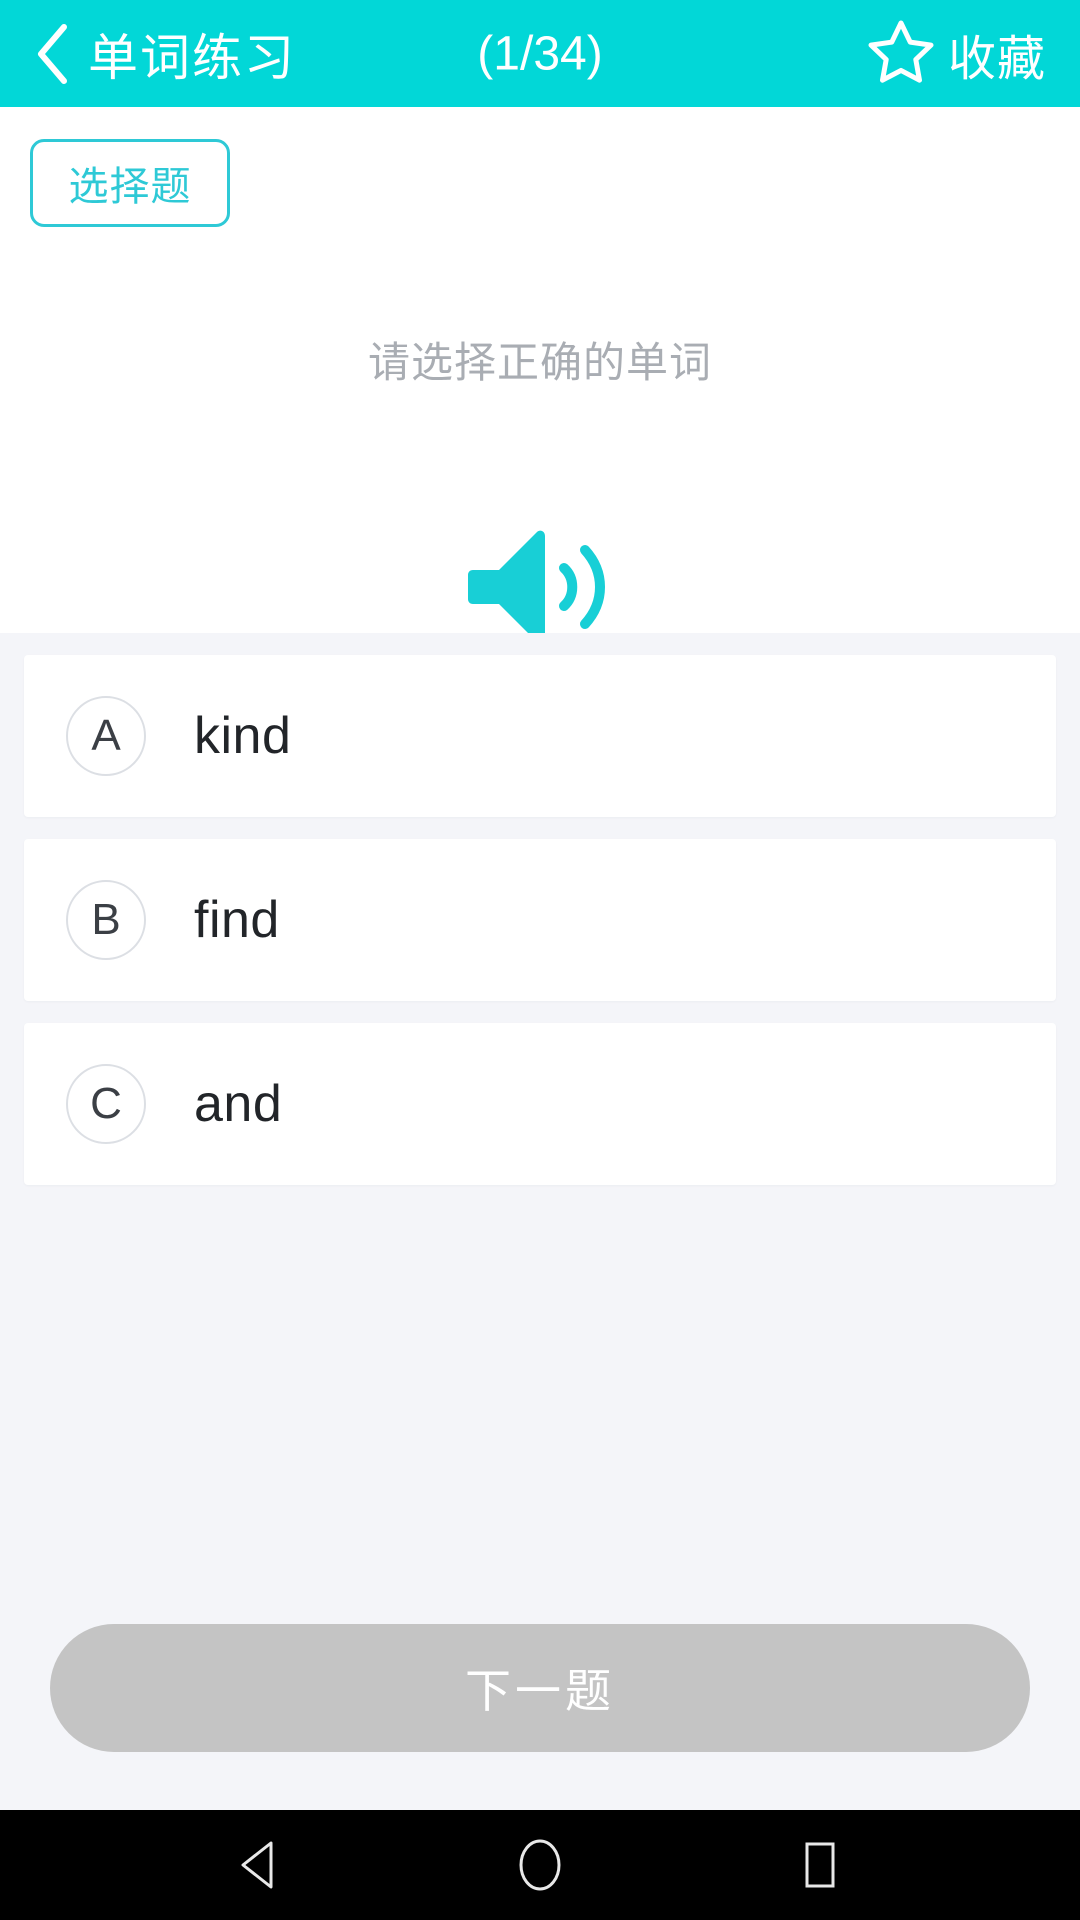 This screenshot has width=1080, height=1920. Describe the element at coordinates (540, 736) in the screenshot. I see `option-row-a: A kind` at that location.